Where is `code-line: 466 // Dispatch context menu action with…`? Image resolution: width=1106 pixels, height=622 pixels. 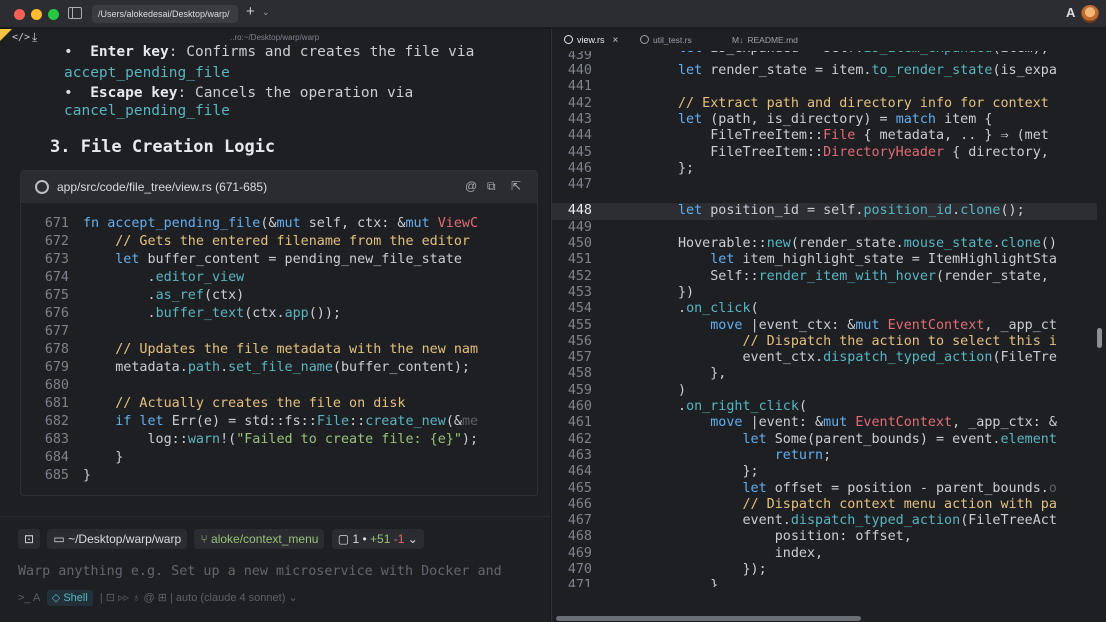 code-line: 466 // Dispatch context menu action with… is located at coordinates (812, 504).